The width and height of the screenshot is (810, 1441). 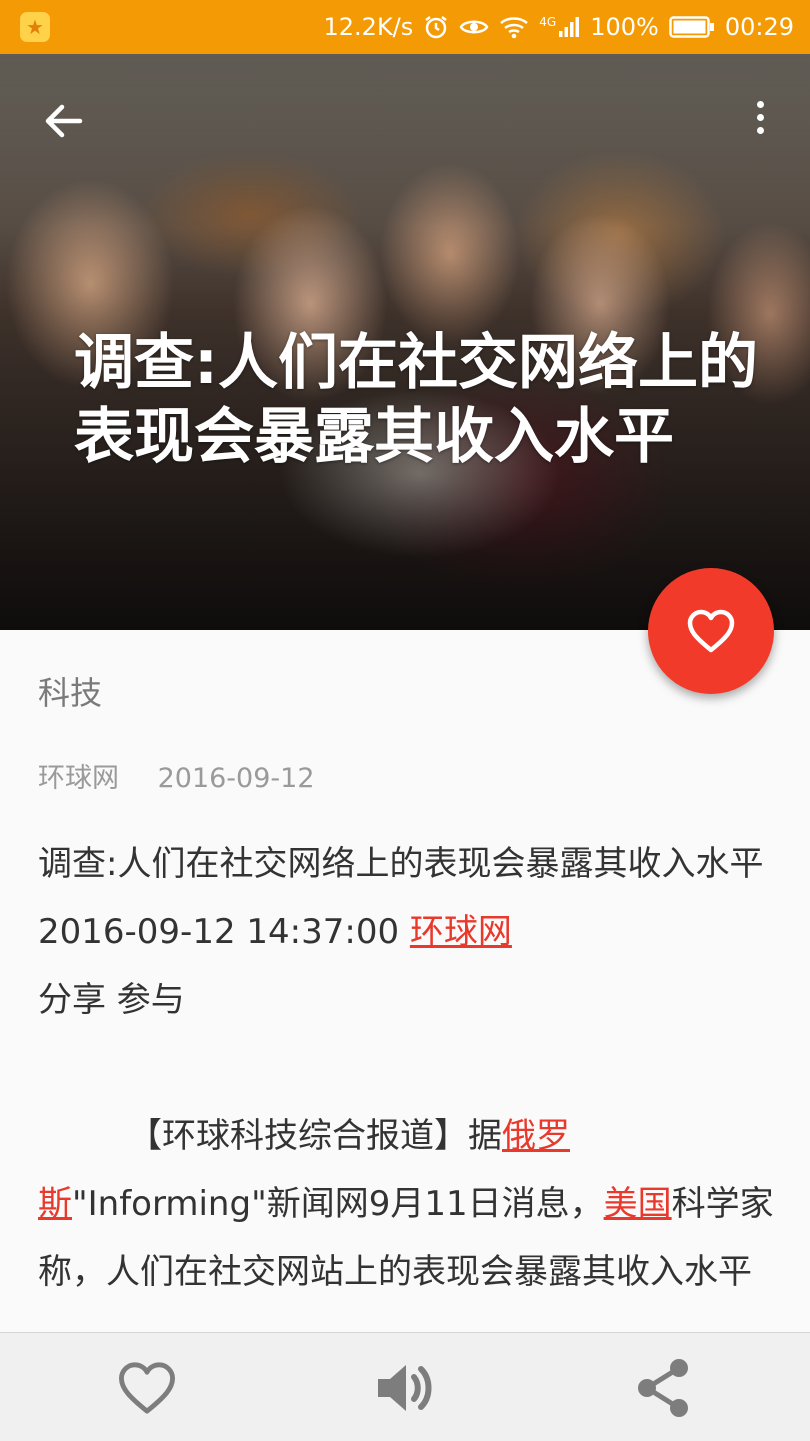 What do you see at coordinates (70, 693) in the screenshot?
I see `article-category: 科技` at bounding box center [70, 693].